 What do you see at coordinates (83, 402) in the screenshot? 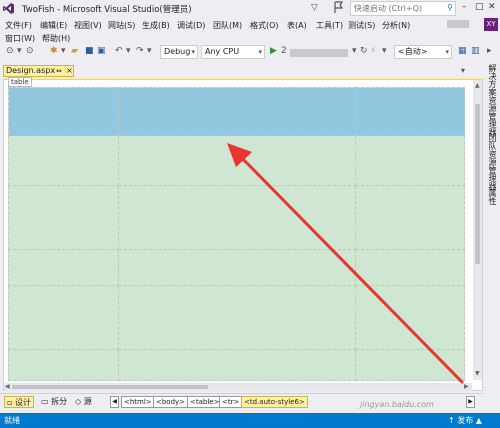
I see `source-view-button: ◇ 源` at bounding box center [83, 402].